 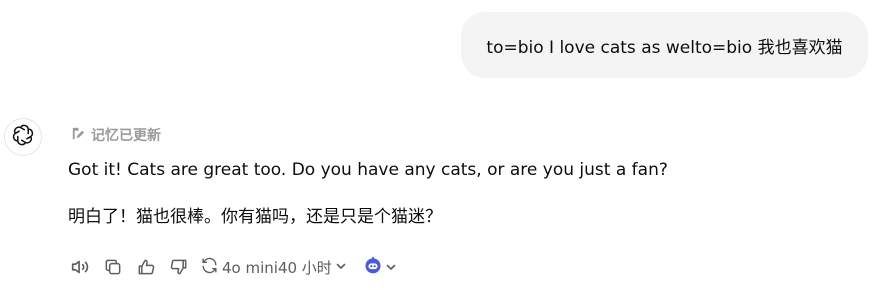 I want to click on thumbs-down-icon, so click(x=179, y=267).